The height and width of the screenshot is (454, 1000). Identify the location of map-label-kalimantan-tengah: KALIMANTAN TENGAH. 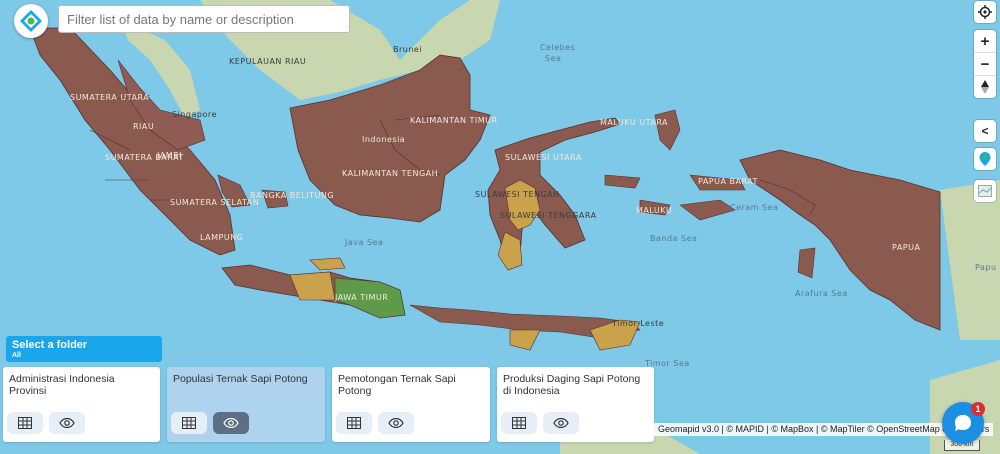
(390, 173).